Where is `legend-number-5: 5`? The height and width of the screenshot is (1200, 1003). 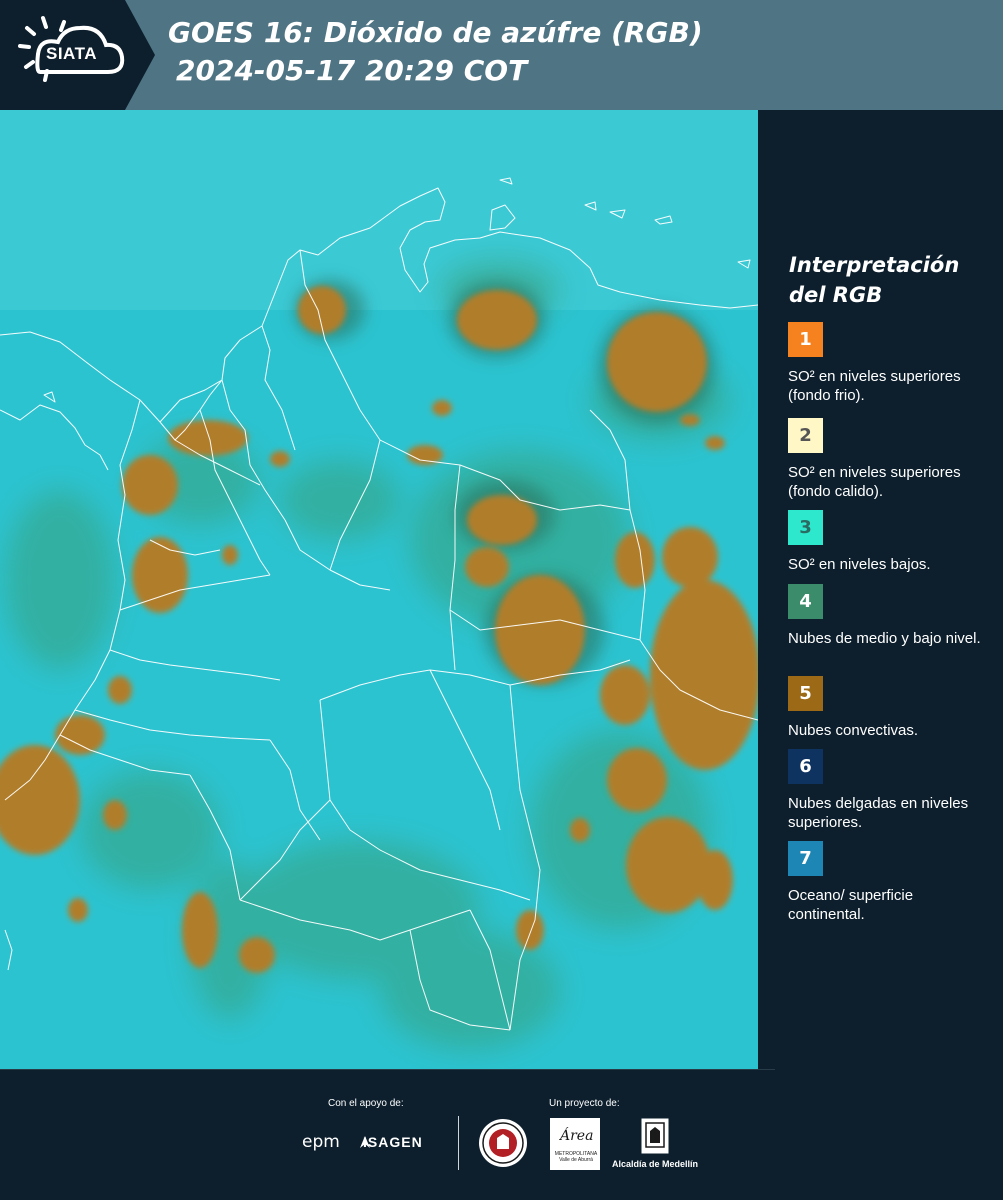
legend-number-5: 5 is located at coordinates (805, 693).